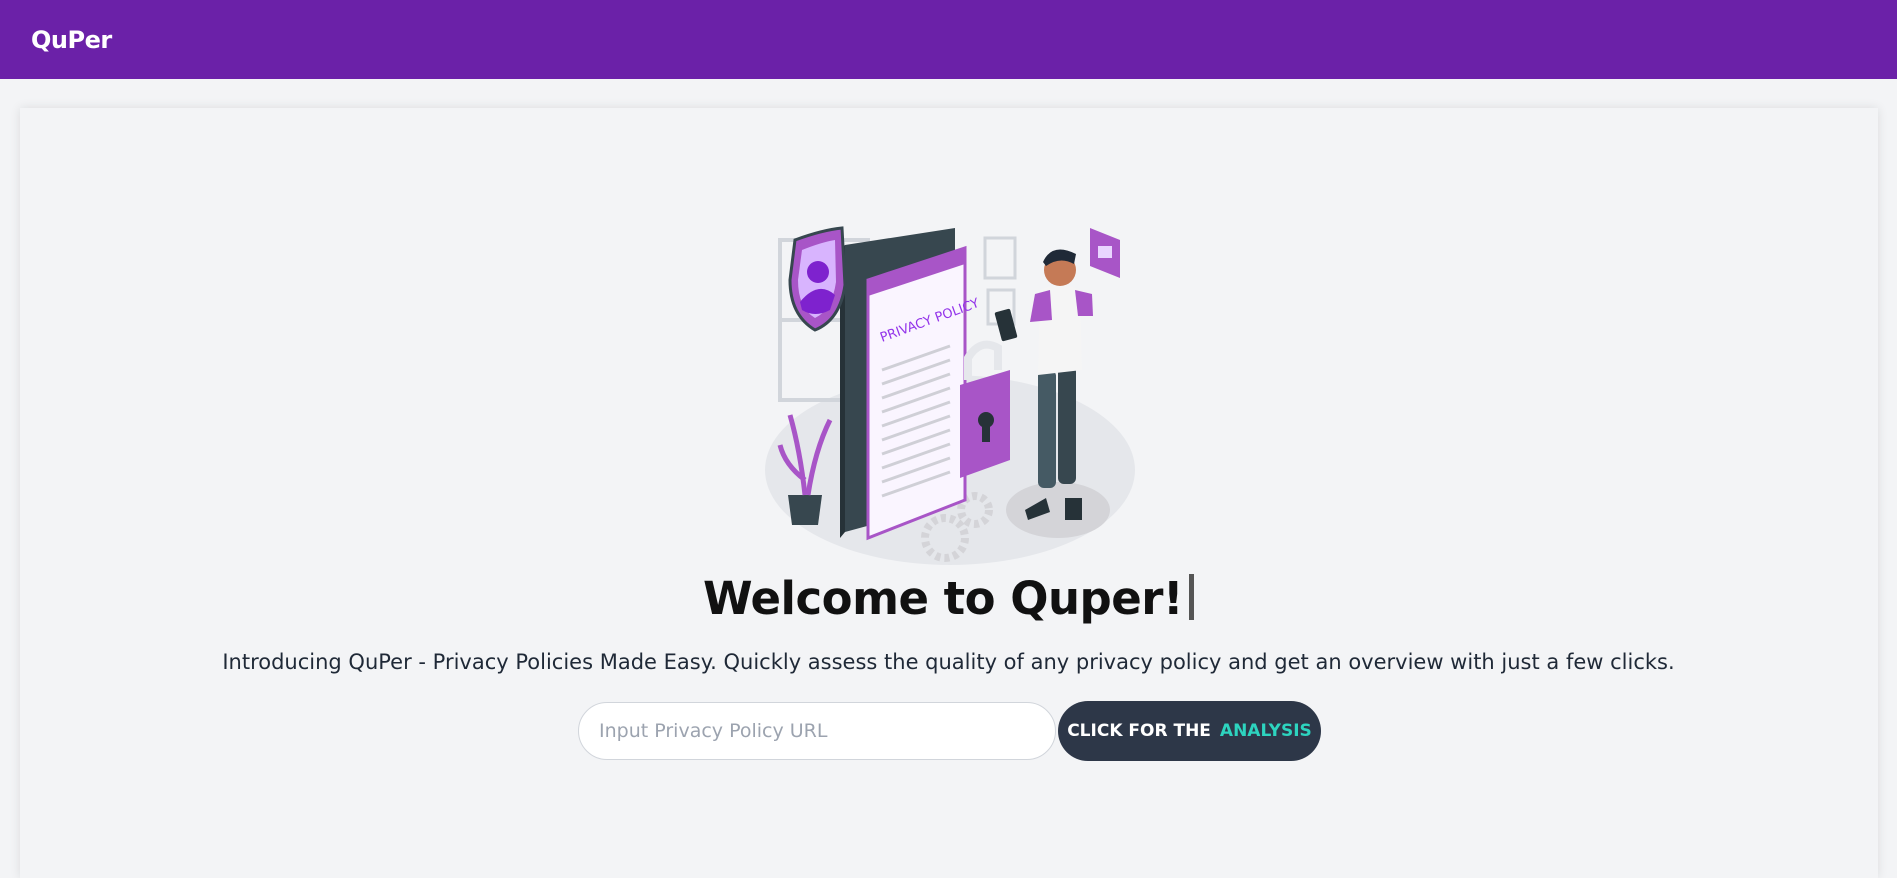  Describe the element at coordinates (817, 279) in the screenshot. I see `shield-user-icon` at that location.